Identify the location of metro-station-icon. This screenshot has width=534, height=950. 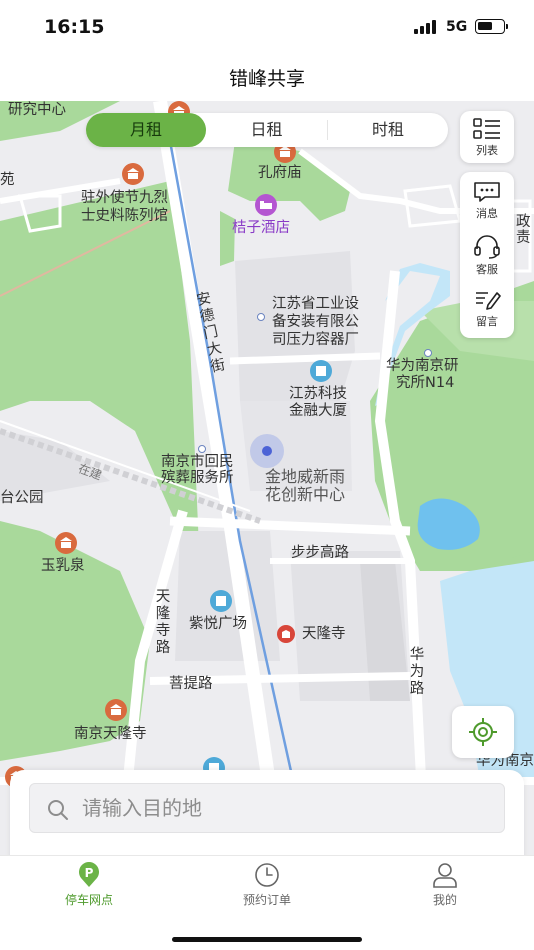
(286, 634).